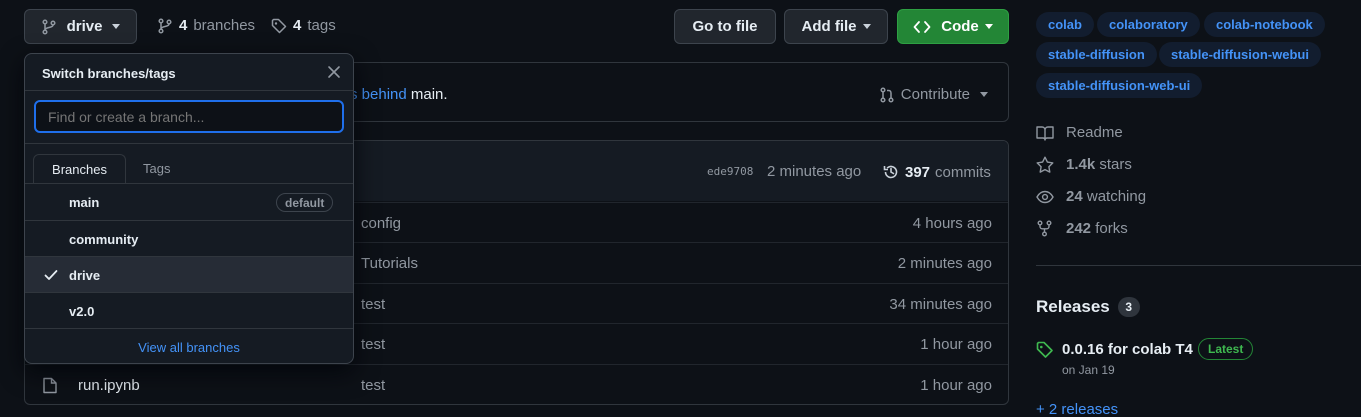 This screenshot has height=417, width=1361. I want to click on branch-item-main: main default, so click(189, 201).